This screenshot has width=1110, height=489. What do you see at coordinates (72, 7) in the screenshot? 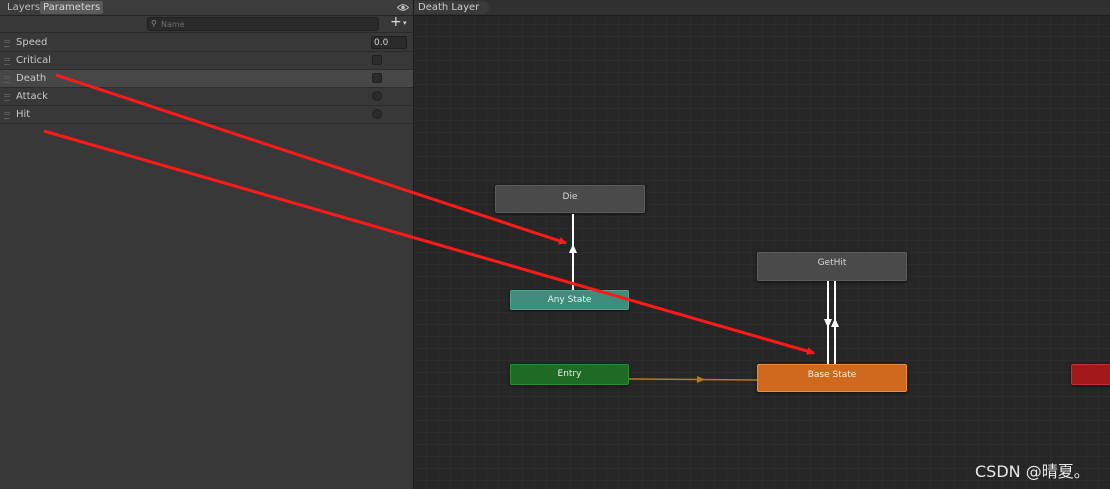
I see `tab-parameters: Parameters` at bounding box center [72, 7].